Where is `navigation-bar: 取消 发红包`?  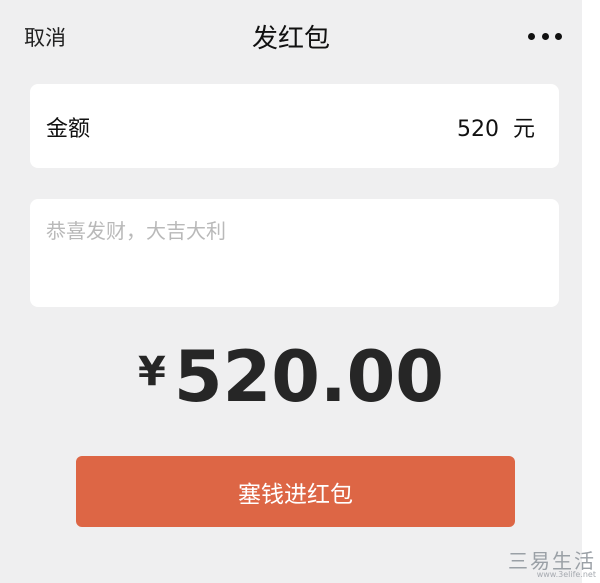
navigation-bar: 取消 发红包 is located at coordinates (291, 35).